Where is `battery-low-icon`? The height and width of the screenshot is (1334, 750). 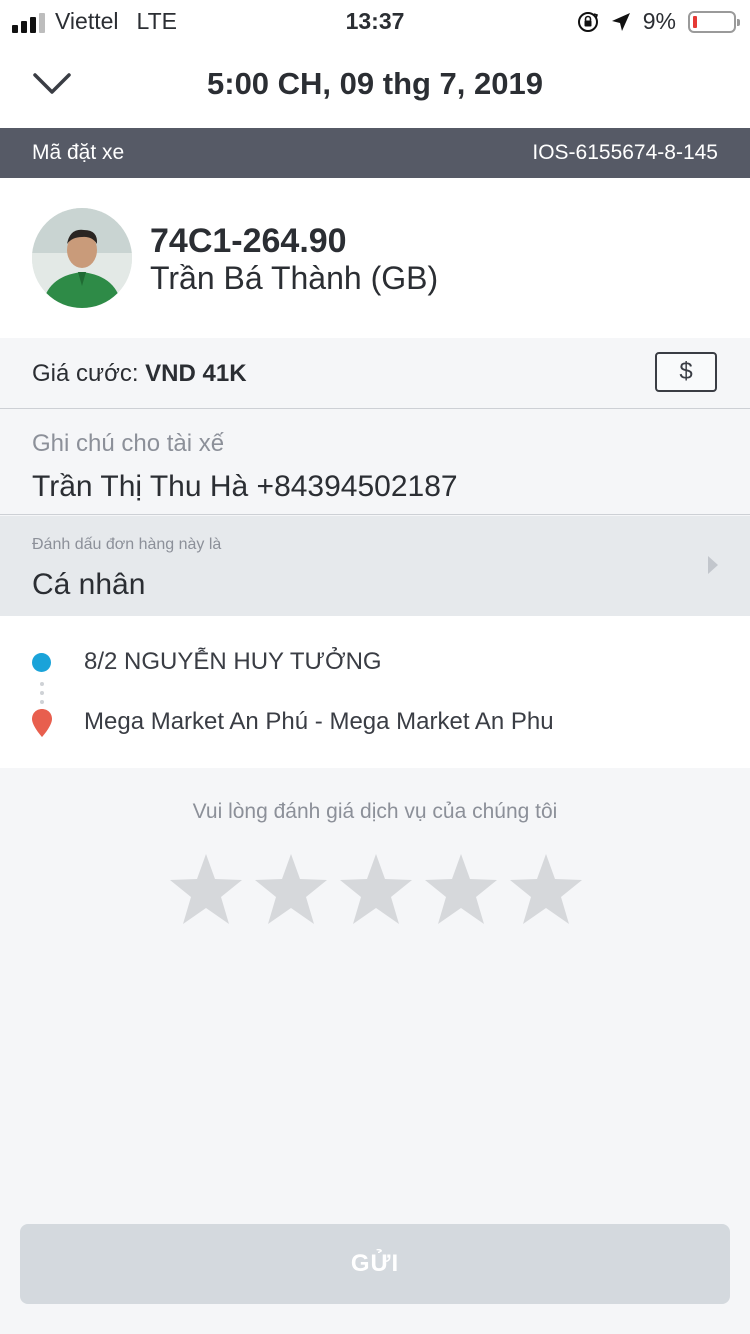
battery-low-icon is located at coordinates (714, 21).